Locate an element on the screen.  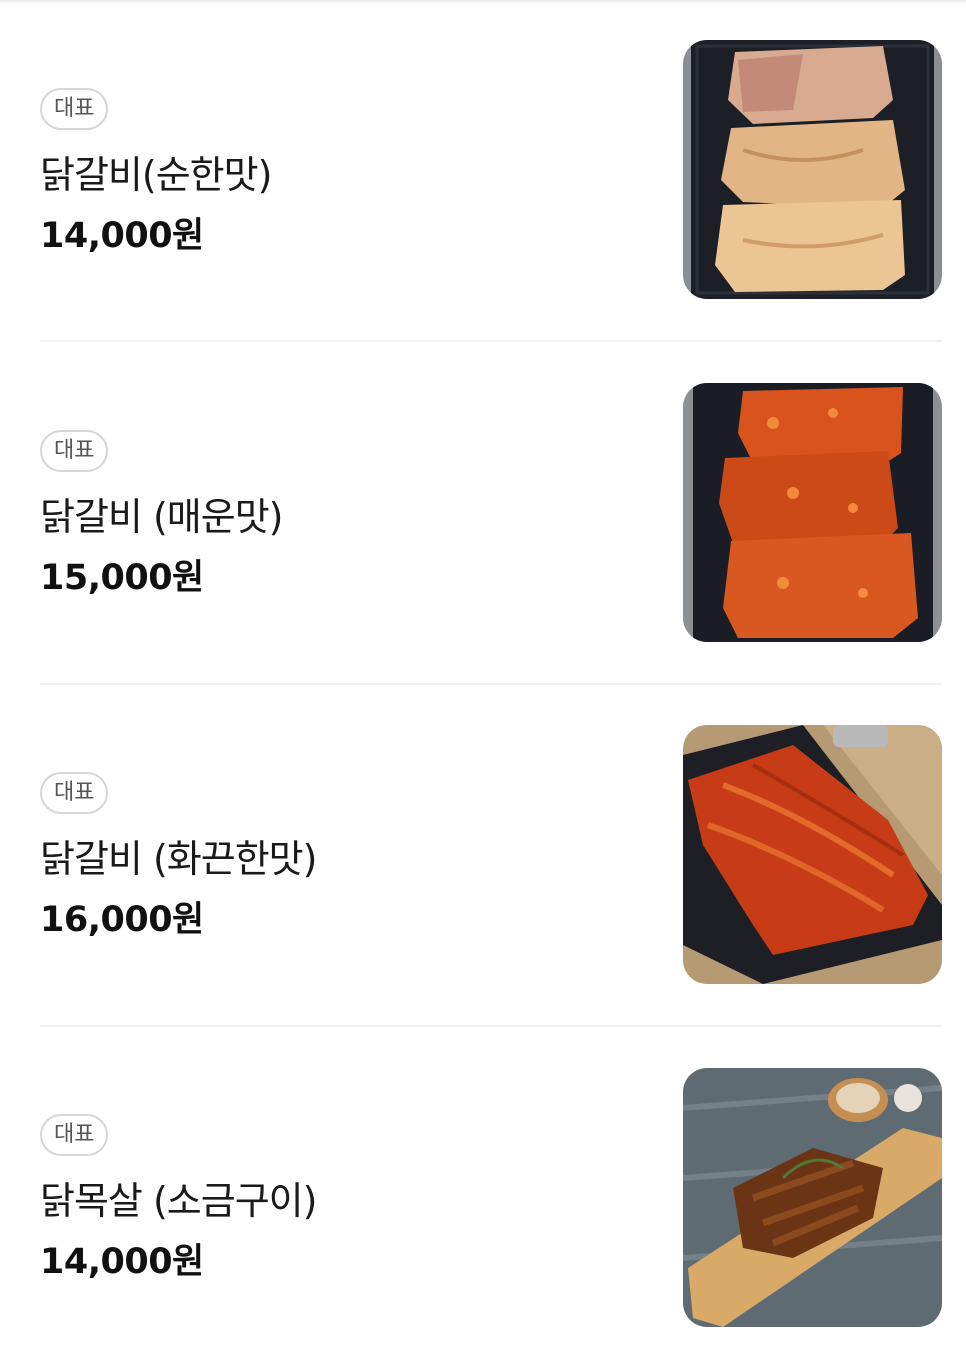
menu-item-name: 닭갈비 (화끈한맛) is located at coordinates (178, 859).